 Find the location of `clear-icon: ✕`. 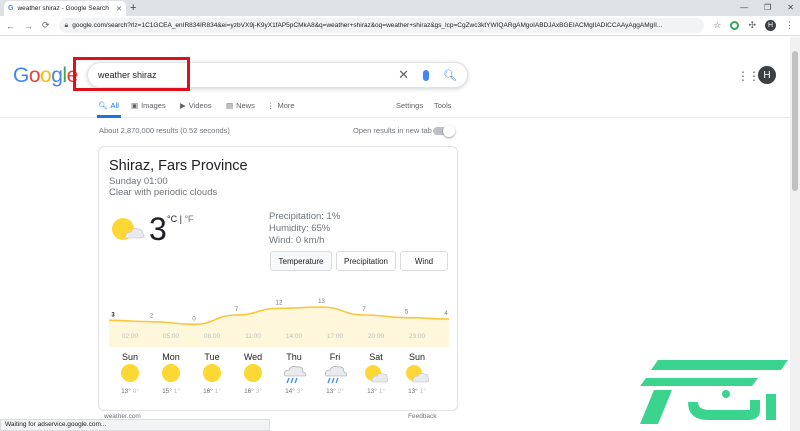

clear-icon: ✕ is located at coordinates (403, 75).